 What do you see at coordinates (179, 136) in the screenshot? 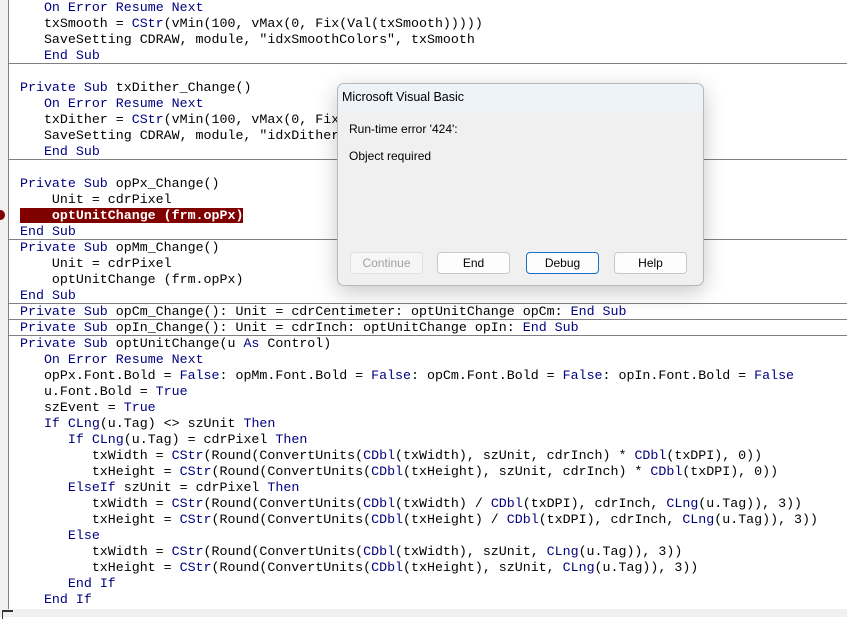
I see `code-line: SaveSetting CDRAW, module, "idxDither` at bounding box center [179, 136].